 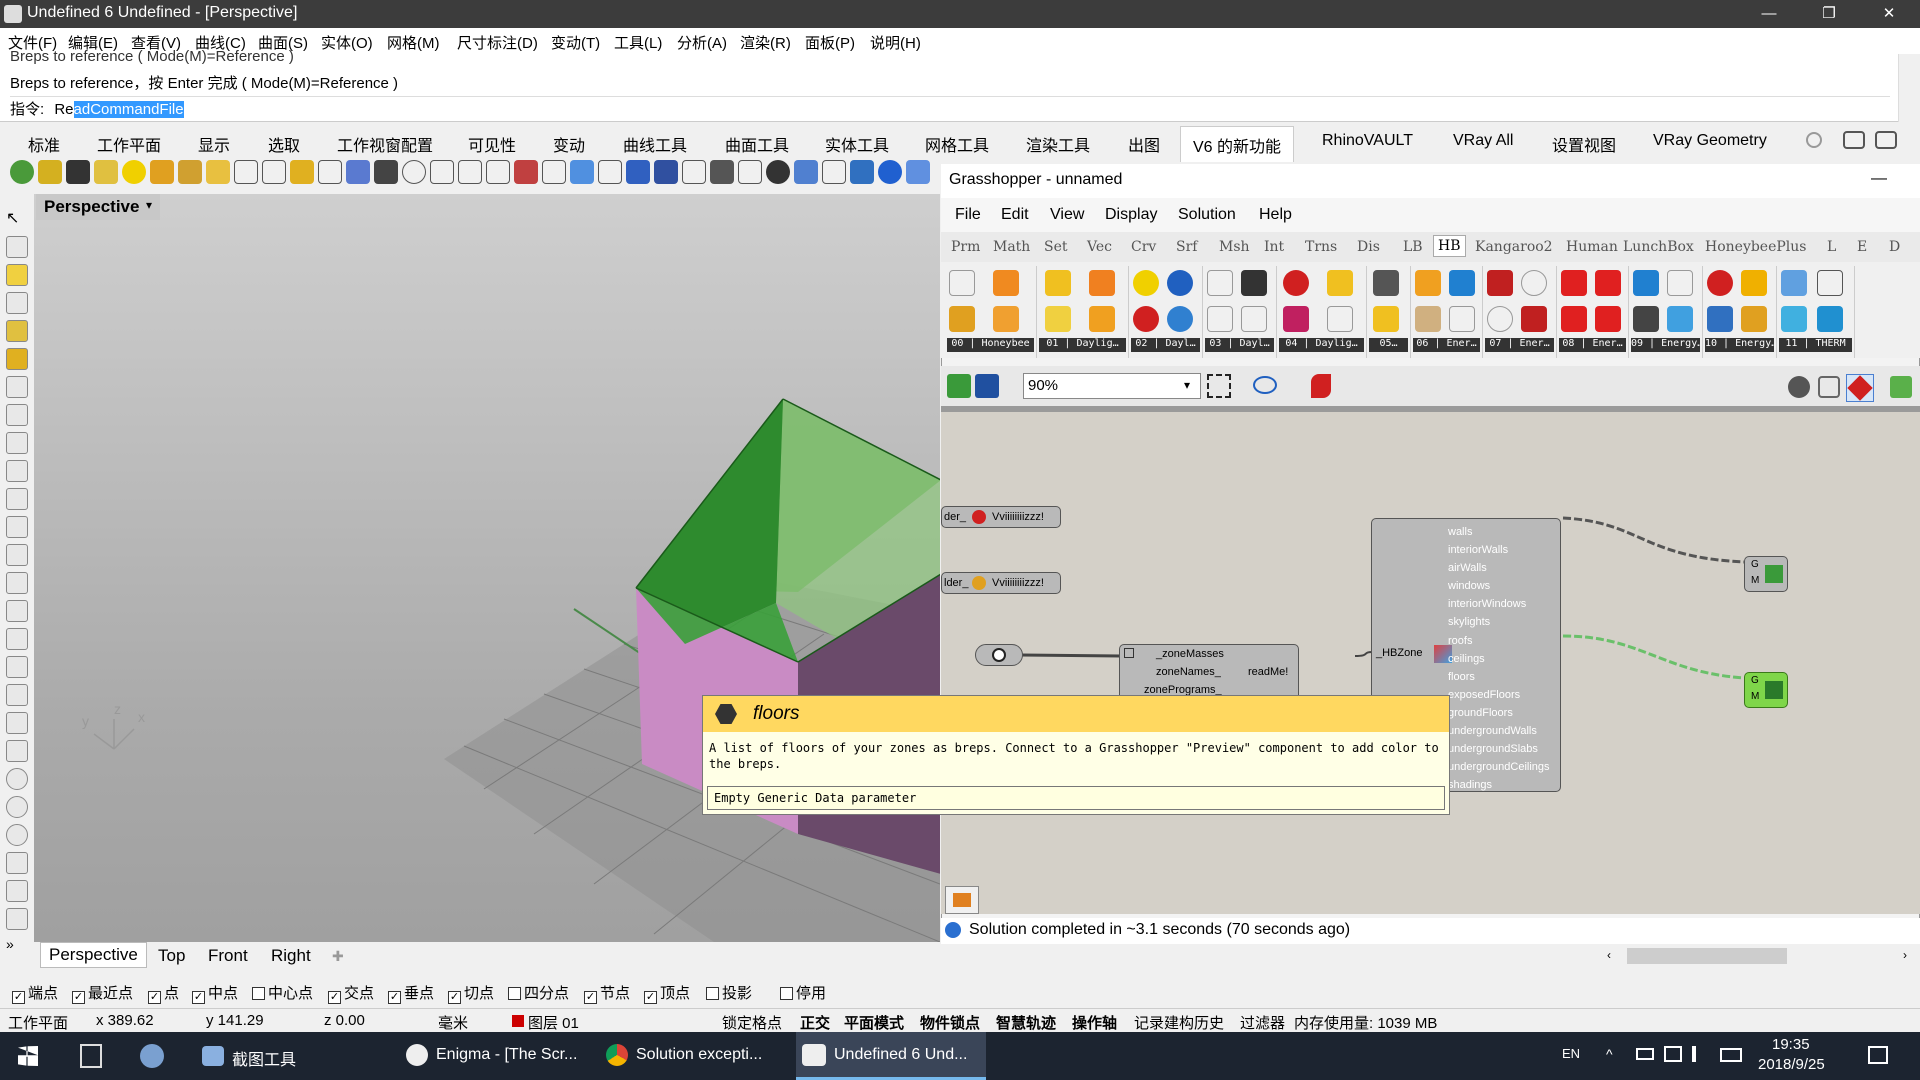 I want to click on canvas-widget-icon, so click(x=962, y=900).